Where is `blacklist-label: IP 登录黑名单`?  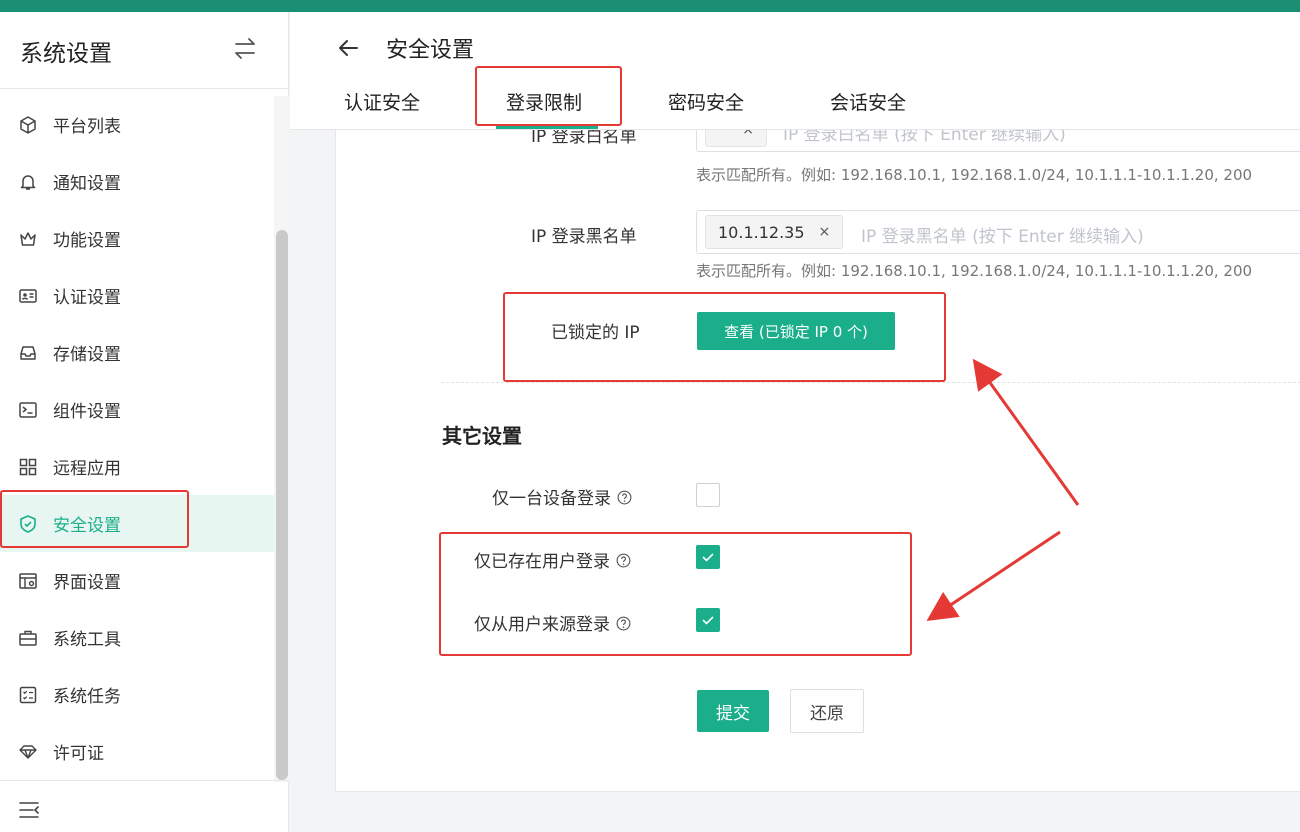 blacklist-label: IP 登录黑名单 is located at coordinates (584, 237).